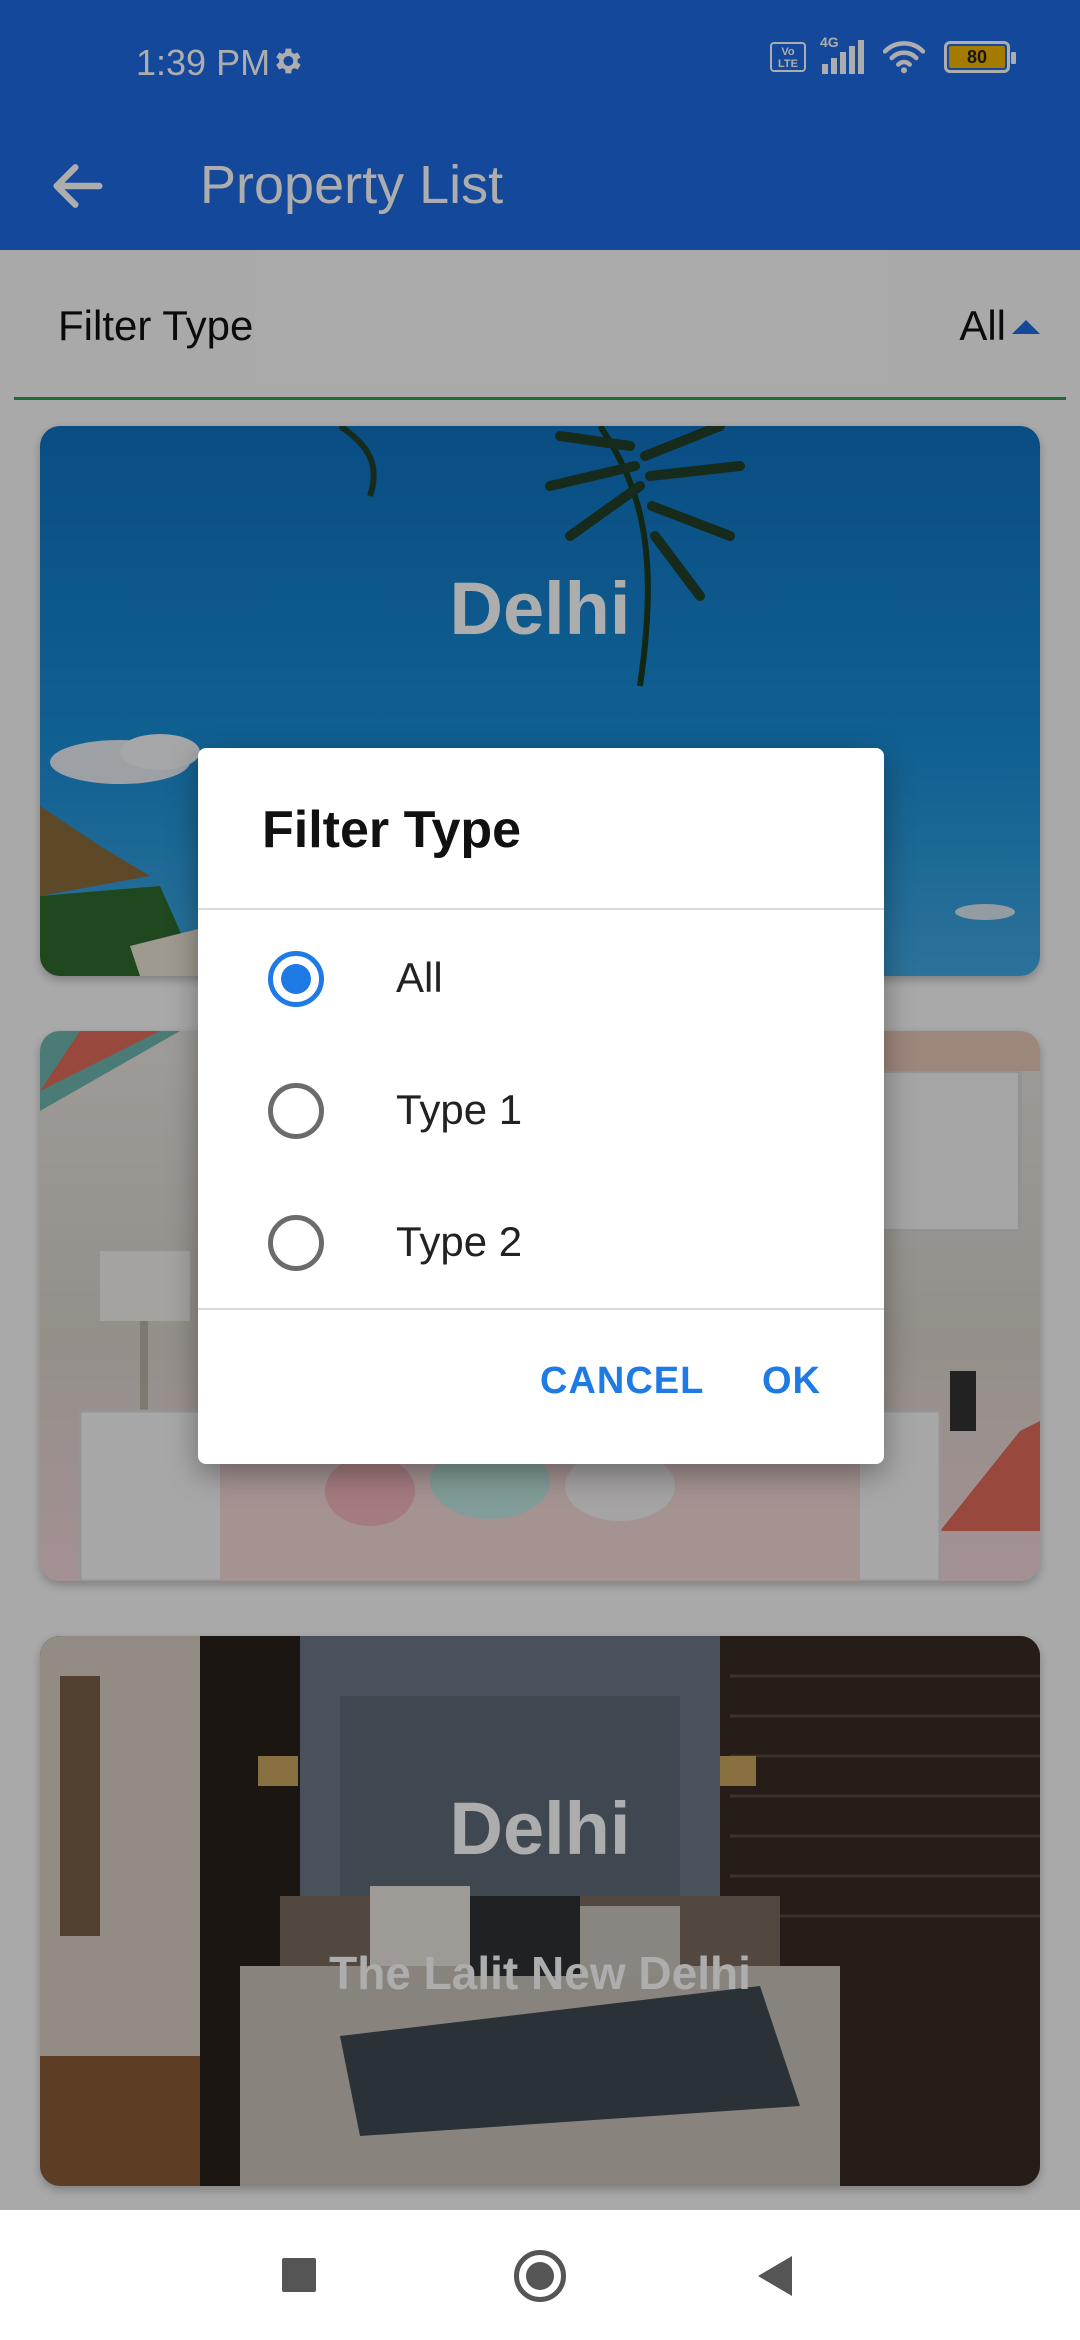  What do you see at coordinates (392, 830) in the screenshot?
I see `dialog-title: Filter Type` at bounding box center [392, 830].